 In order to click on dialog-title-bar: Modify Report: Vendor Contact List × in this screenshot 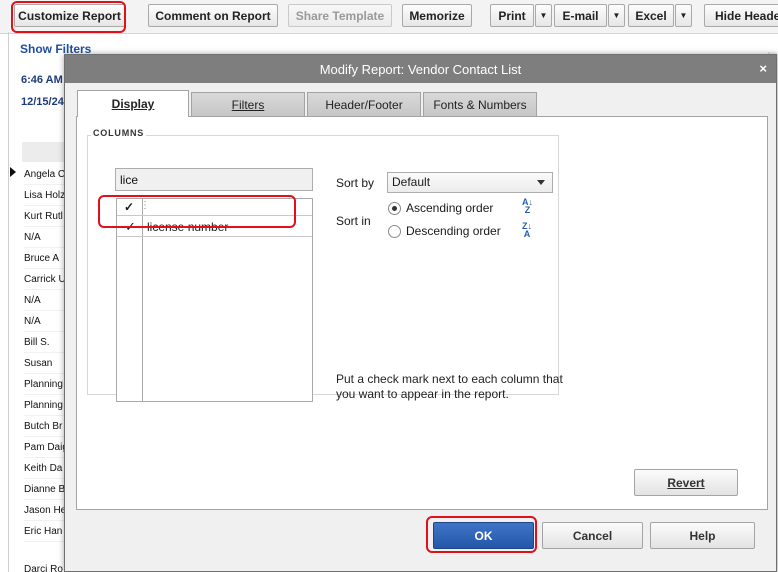, I will do `click(420, 69)`.